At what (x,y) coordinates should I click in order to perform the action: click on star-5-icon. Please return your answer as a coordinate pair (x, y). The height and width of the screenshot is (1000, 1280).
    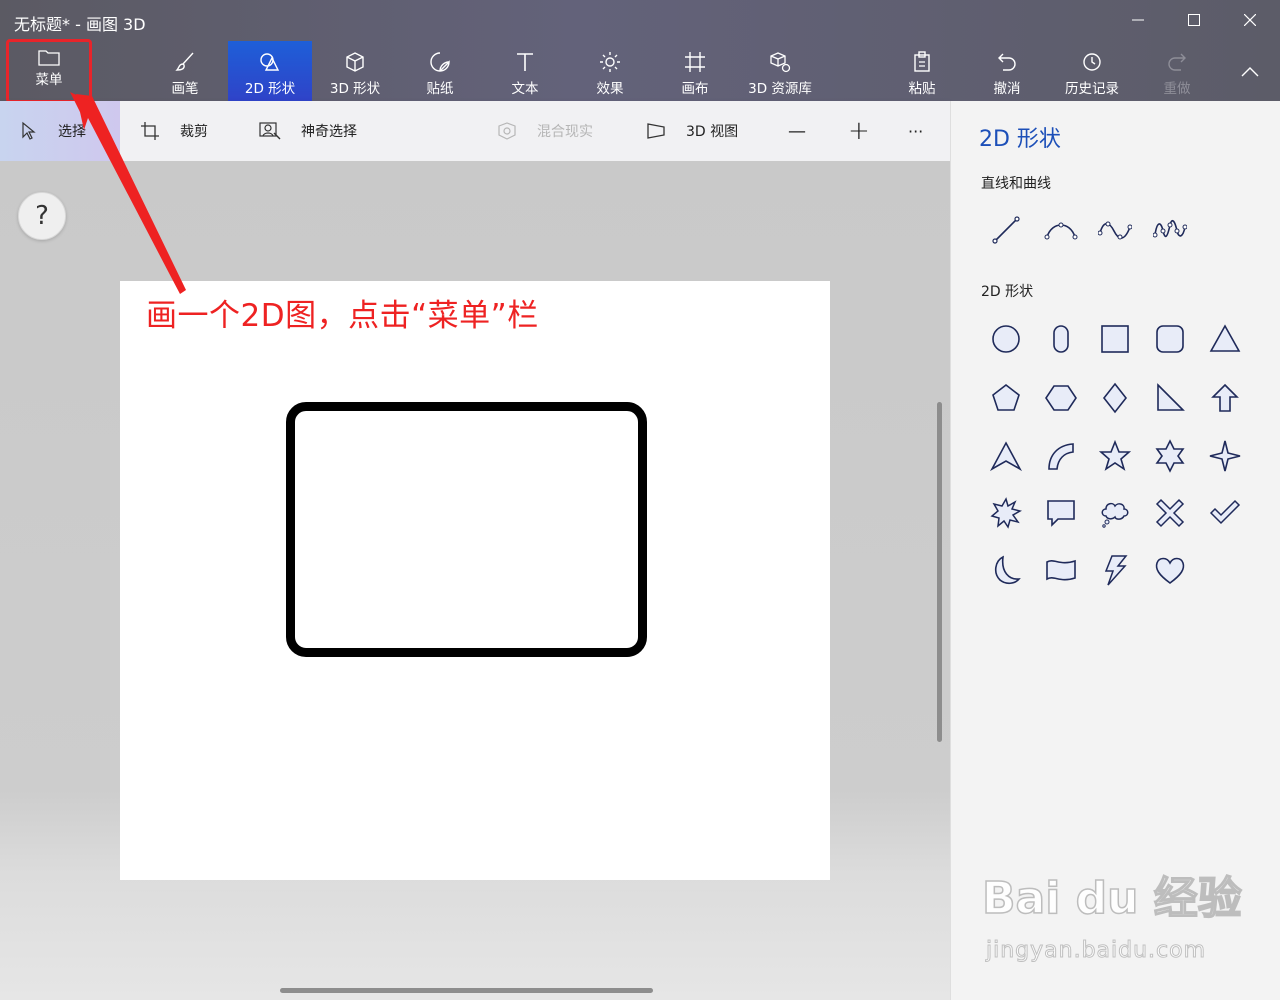
    Looking at the image, I should click on (1115, 455).